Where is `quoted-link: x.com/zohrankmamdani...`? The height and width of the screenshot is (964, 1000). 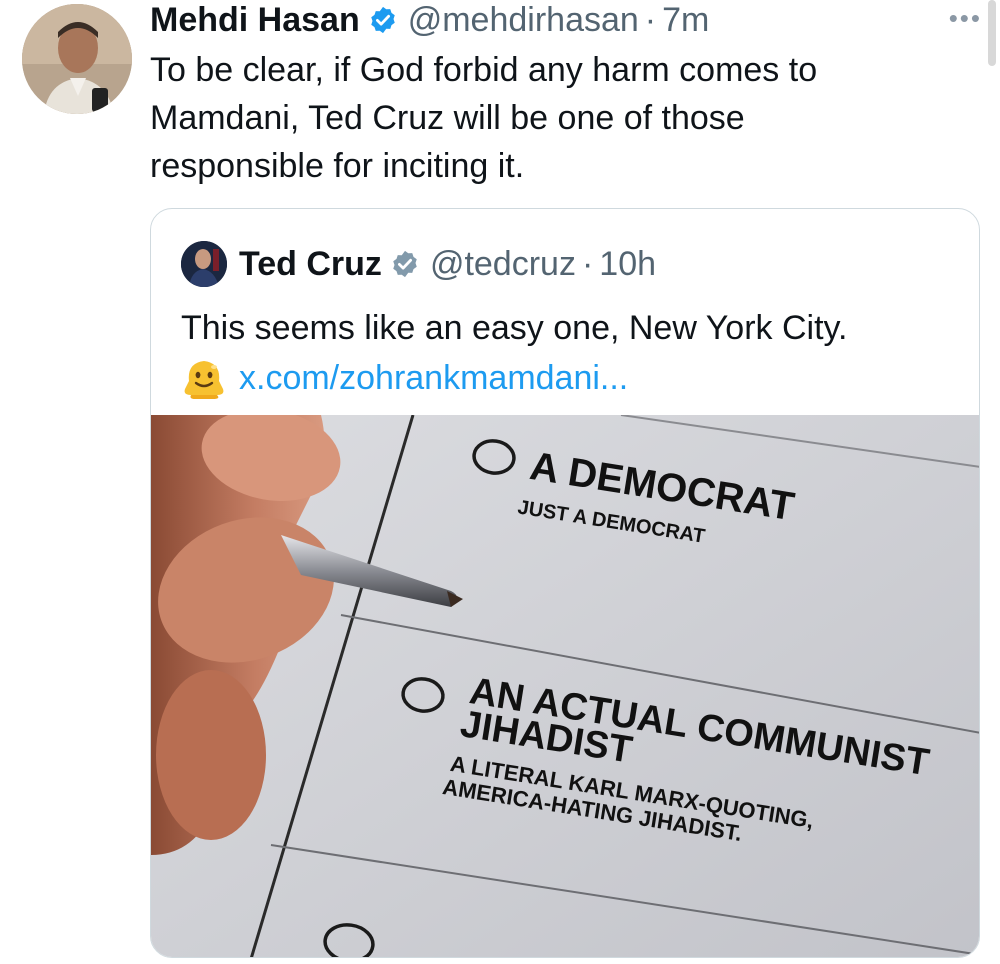
quoted-link: x.com/zohrankmamdani... is located at coordinates (433, 378).